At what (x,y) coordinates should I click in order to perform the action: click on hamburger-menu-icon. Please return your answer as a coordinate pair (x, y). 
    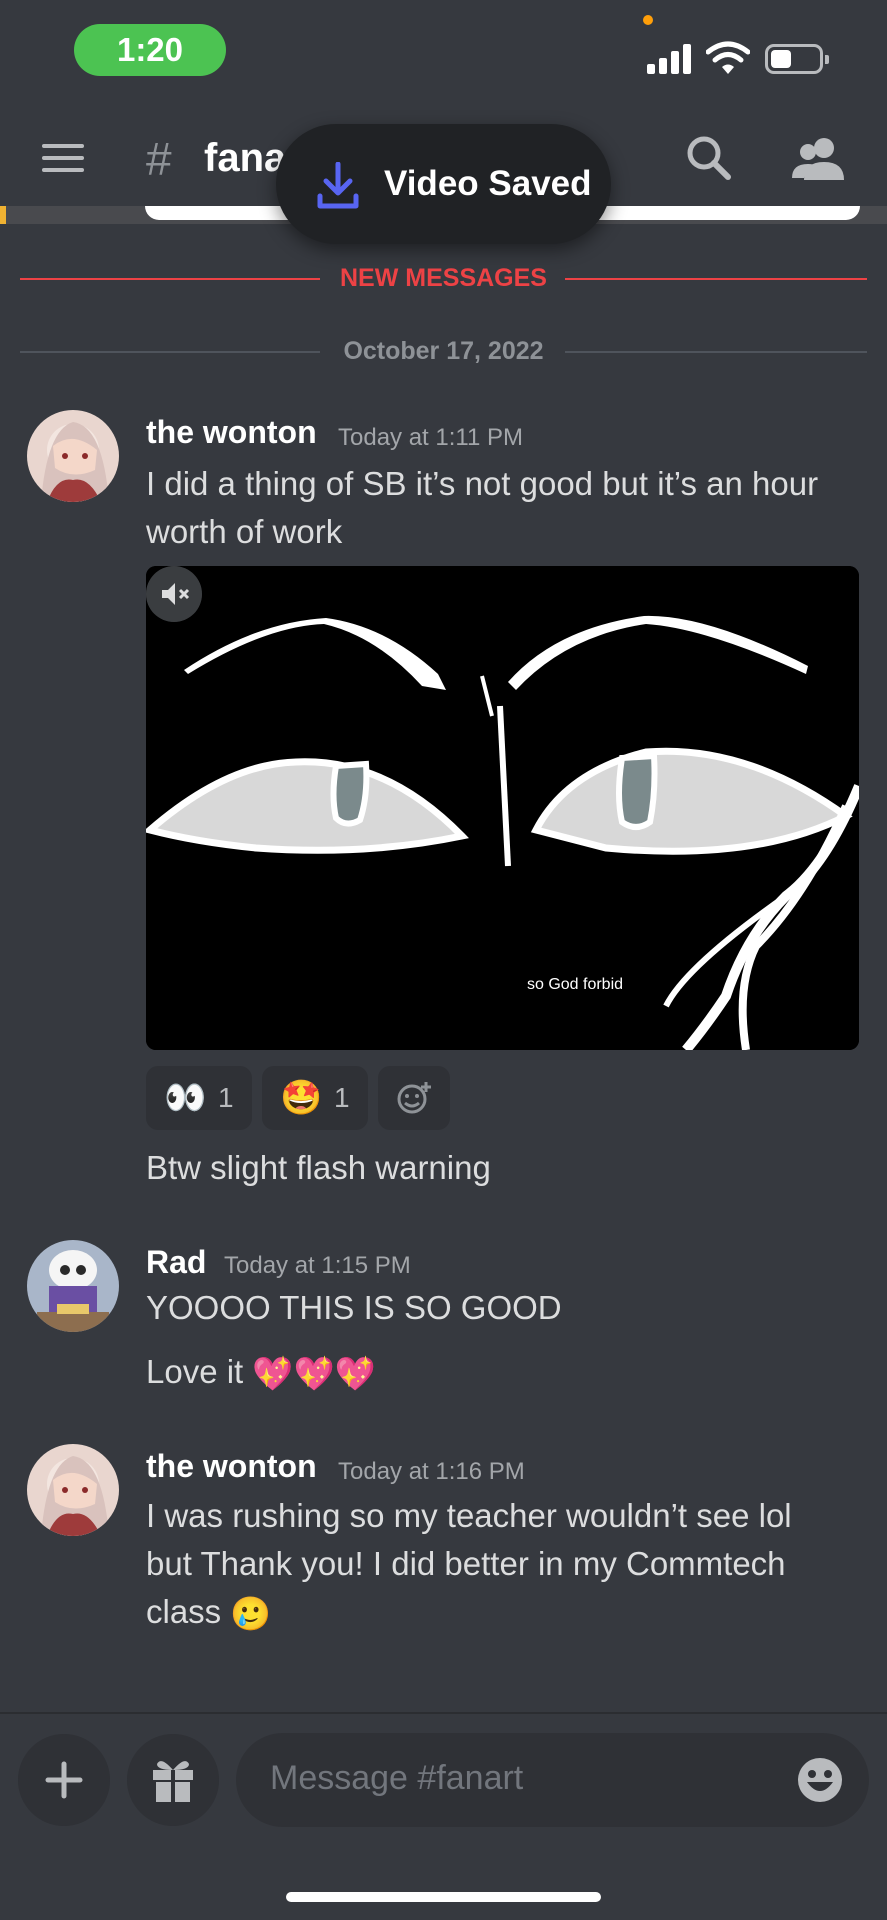
    Looking at the image, I should click on (64, 158).